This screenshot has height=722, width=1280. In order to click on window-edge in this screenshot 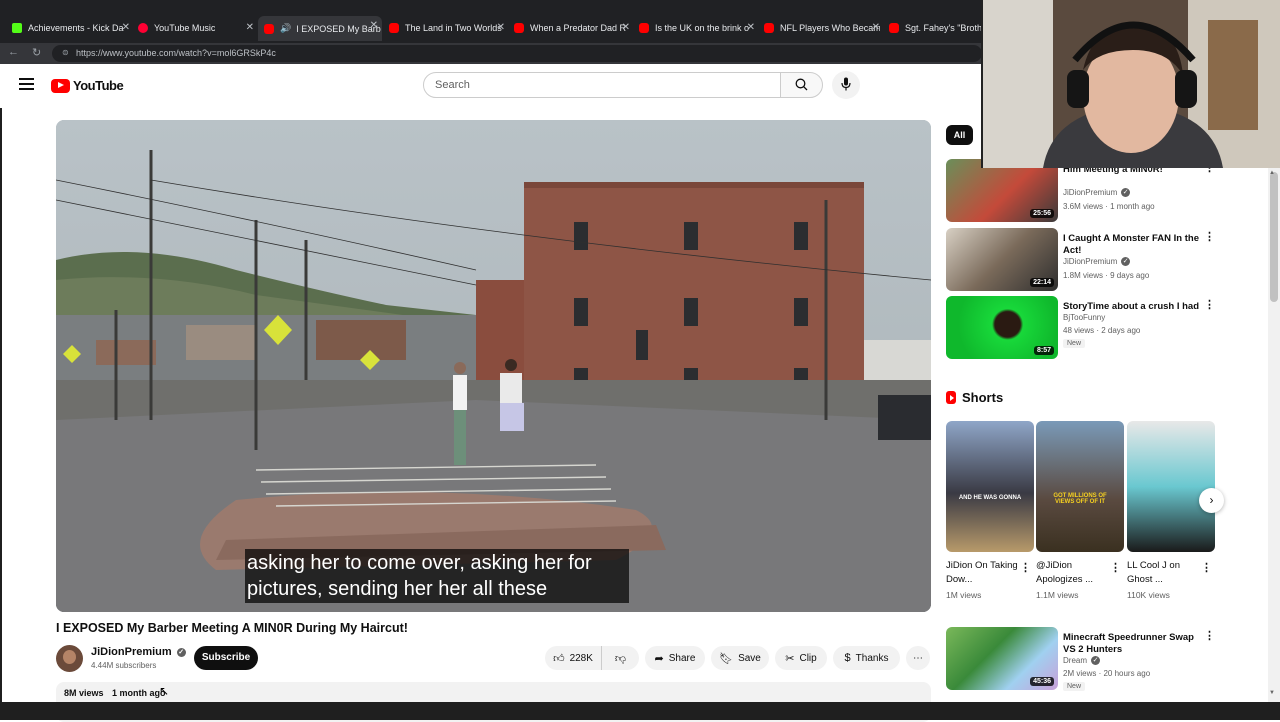, I will do `click(1, 383)`.